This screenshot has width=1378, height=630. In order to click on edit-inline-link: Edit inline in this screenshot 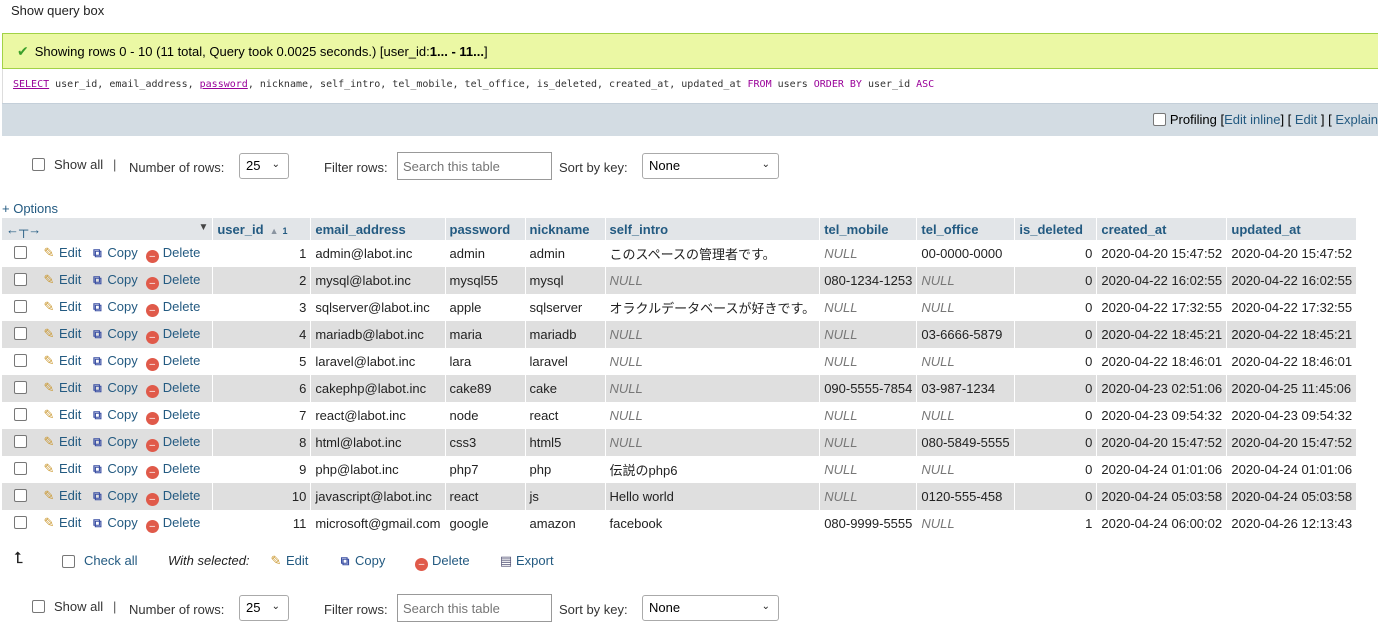, I will do `click(1252, 119)`.